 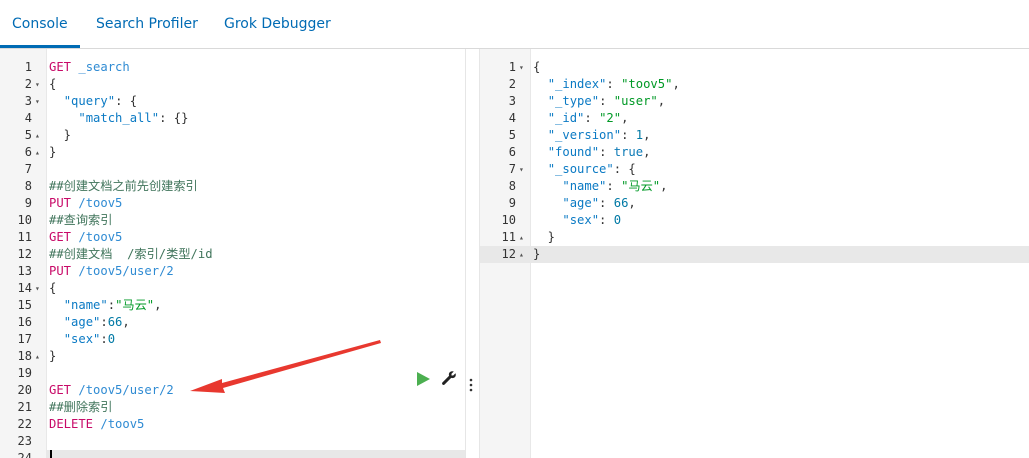 What do you see at coordinates (82, 322) in the screenshot?
I see `token-key: "age"` at bounding box center [82, 322].